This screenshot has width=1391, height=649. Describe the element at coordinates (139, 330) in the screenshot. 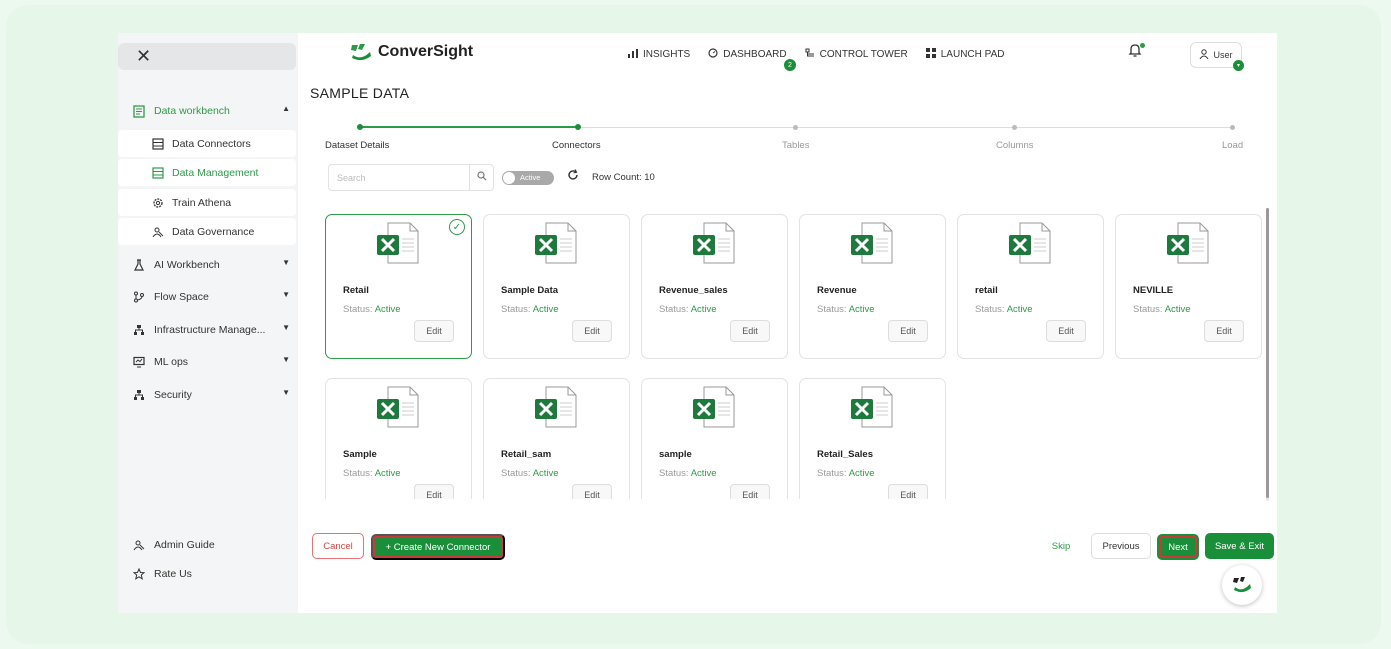

I see `hierarchy-icon` at that location.